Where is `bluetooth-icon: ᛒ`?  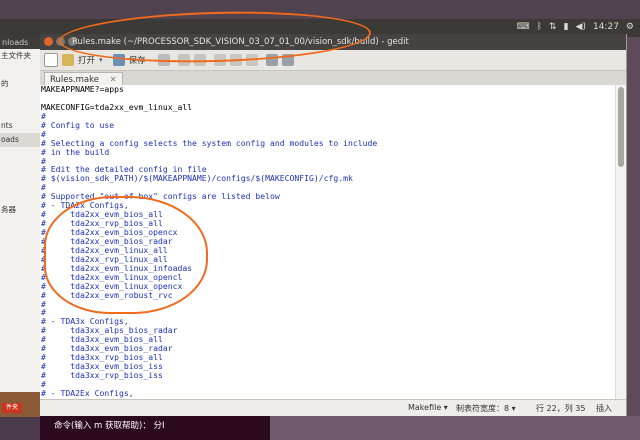
bluetooth-icon: ᛒ is located at coordinates (539, 27).